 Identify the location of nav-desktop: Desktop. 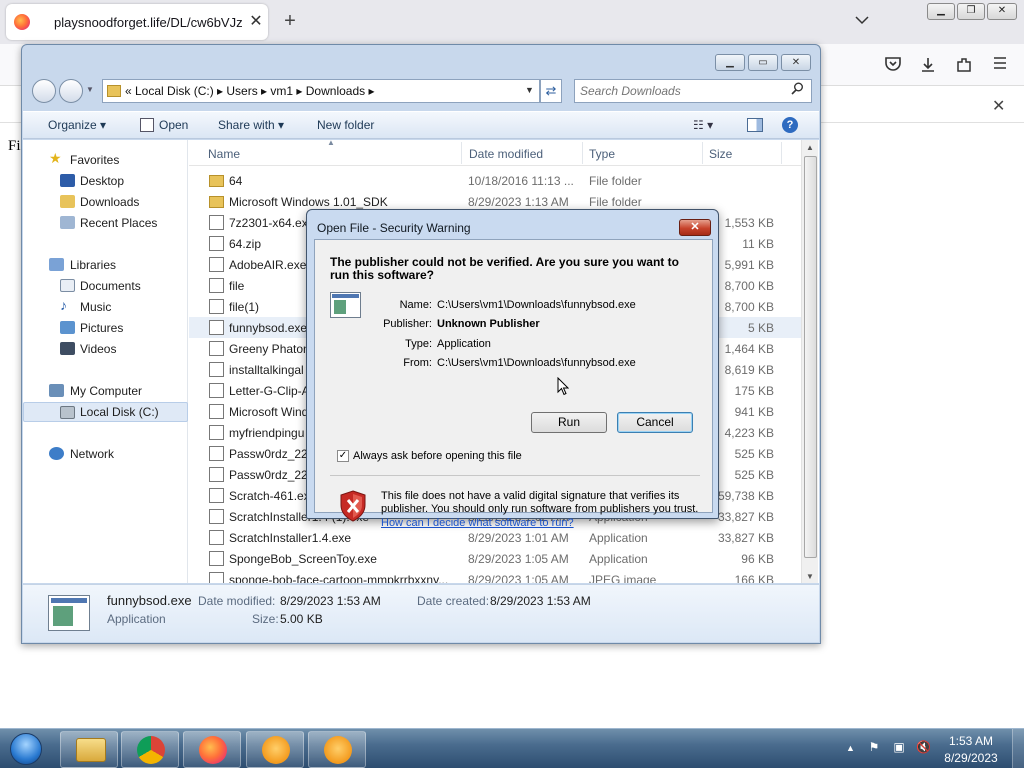
(105, 181).